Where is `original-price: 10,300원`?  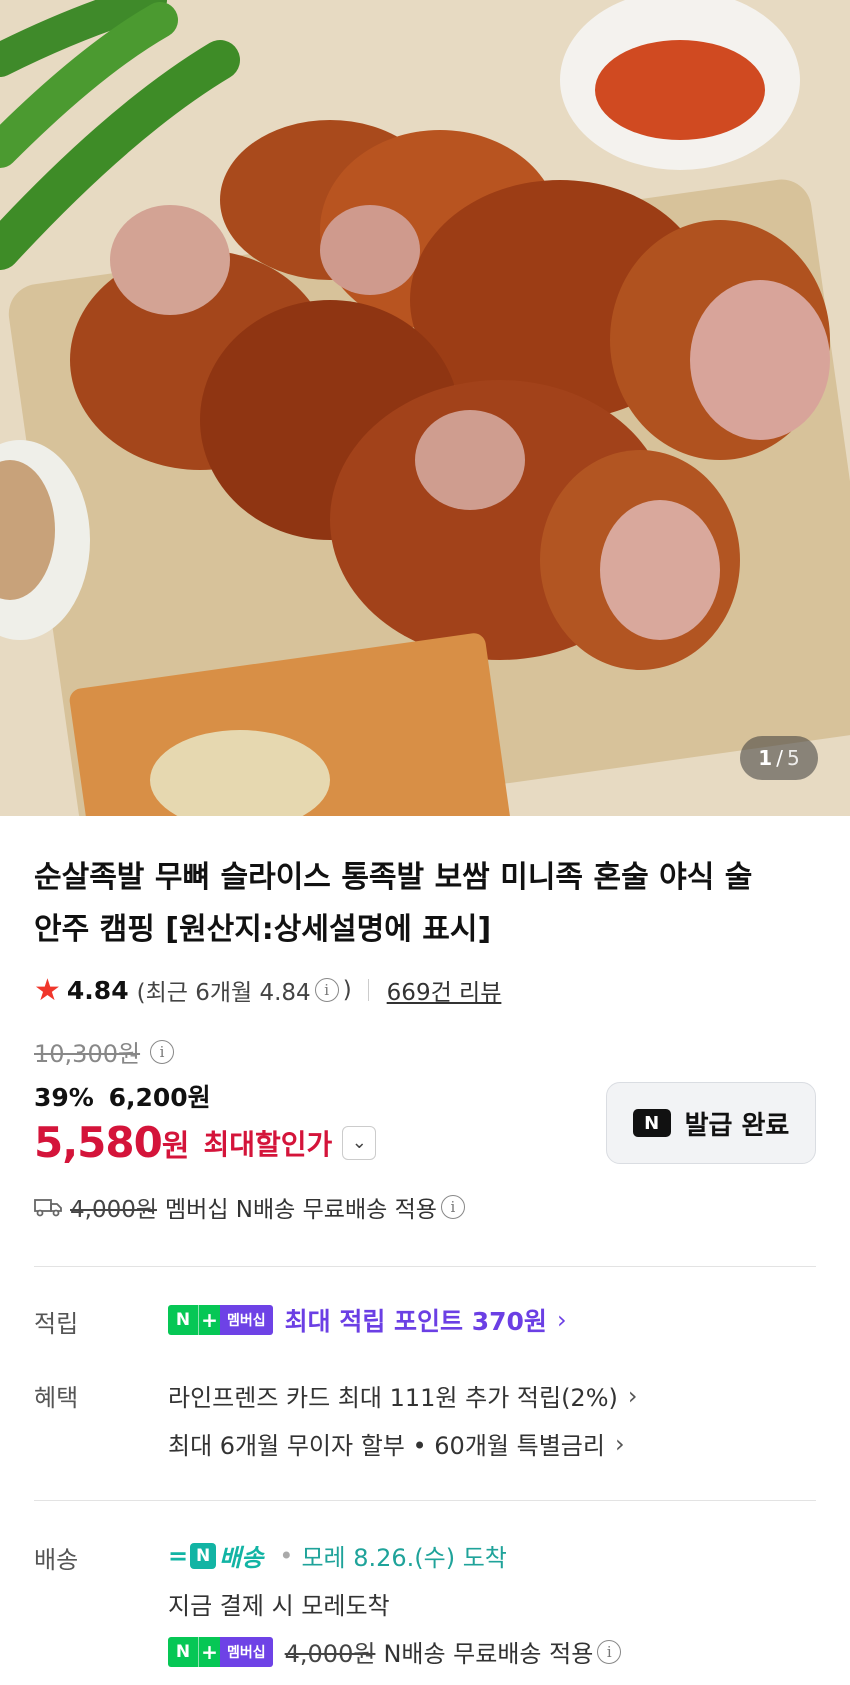
original-price: 10,300원 is located at coordinates (87, 1054).